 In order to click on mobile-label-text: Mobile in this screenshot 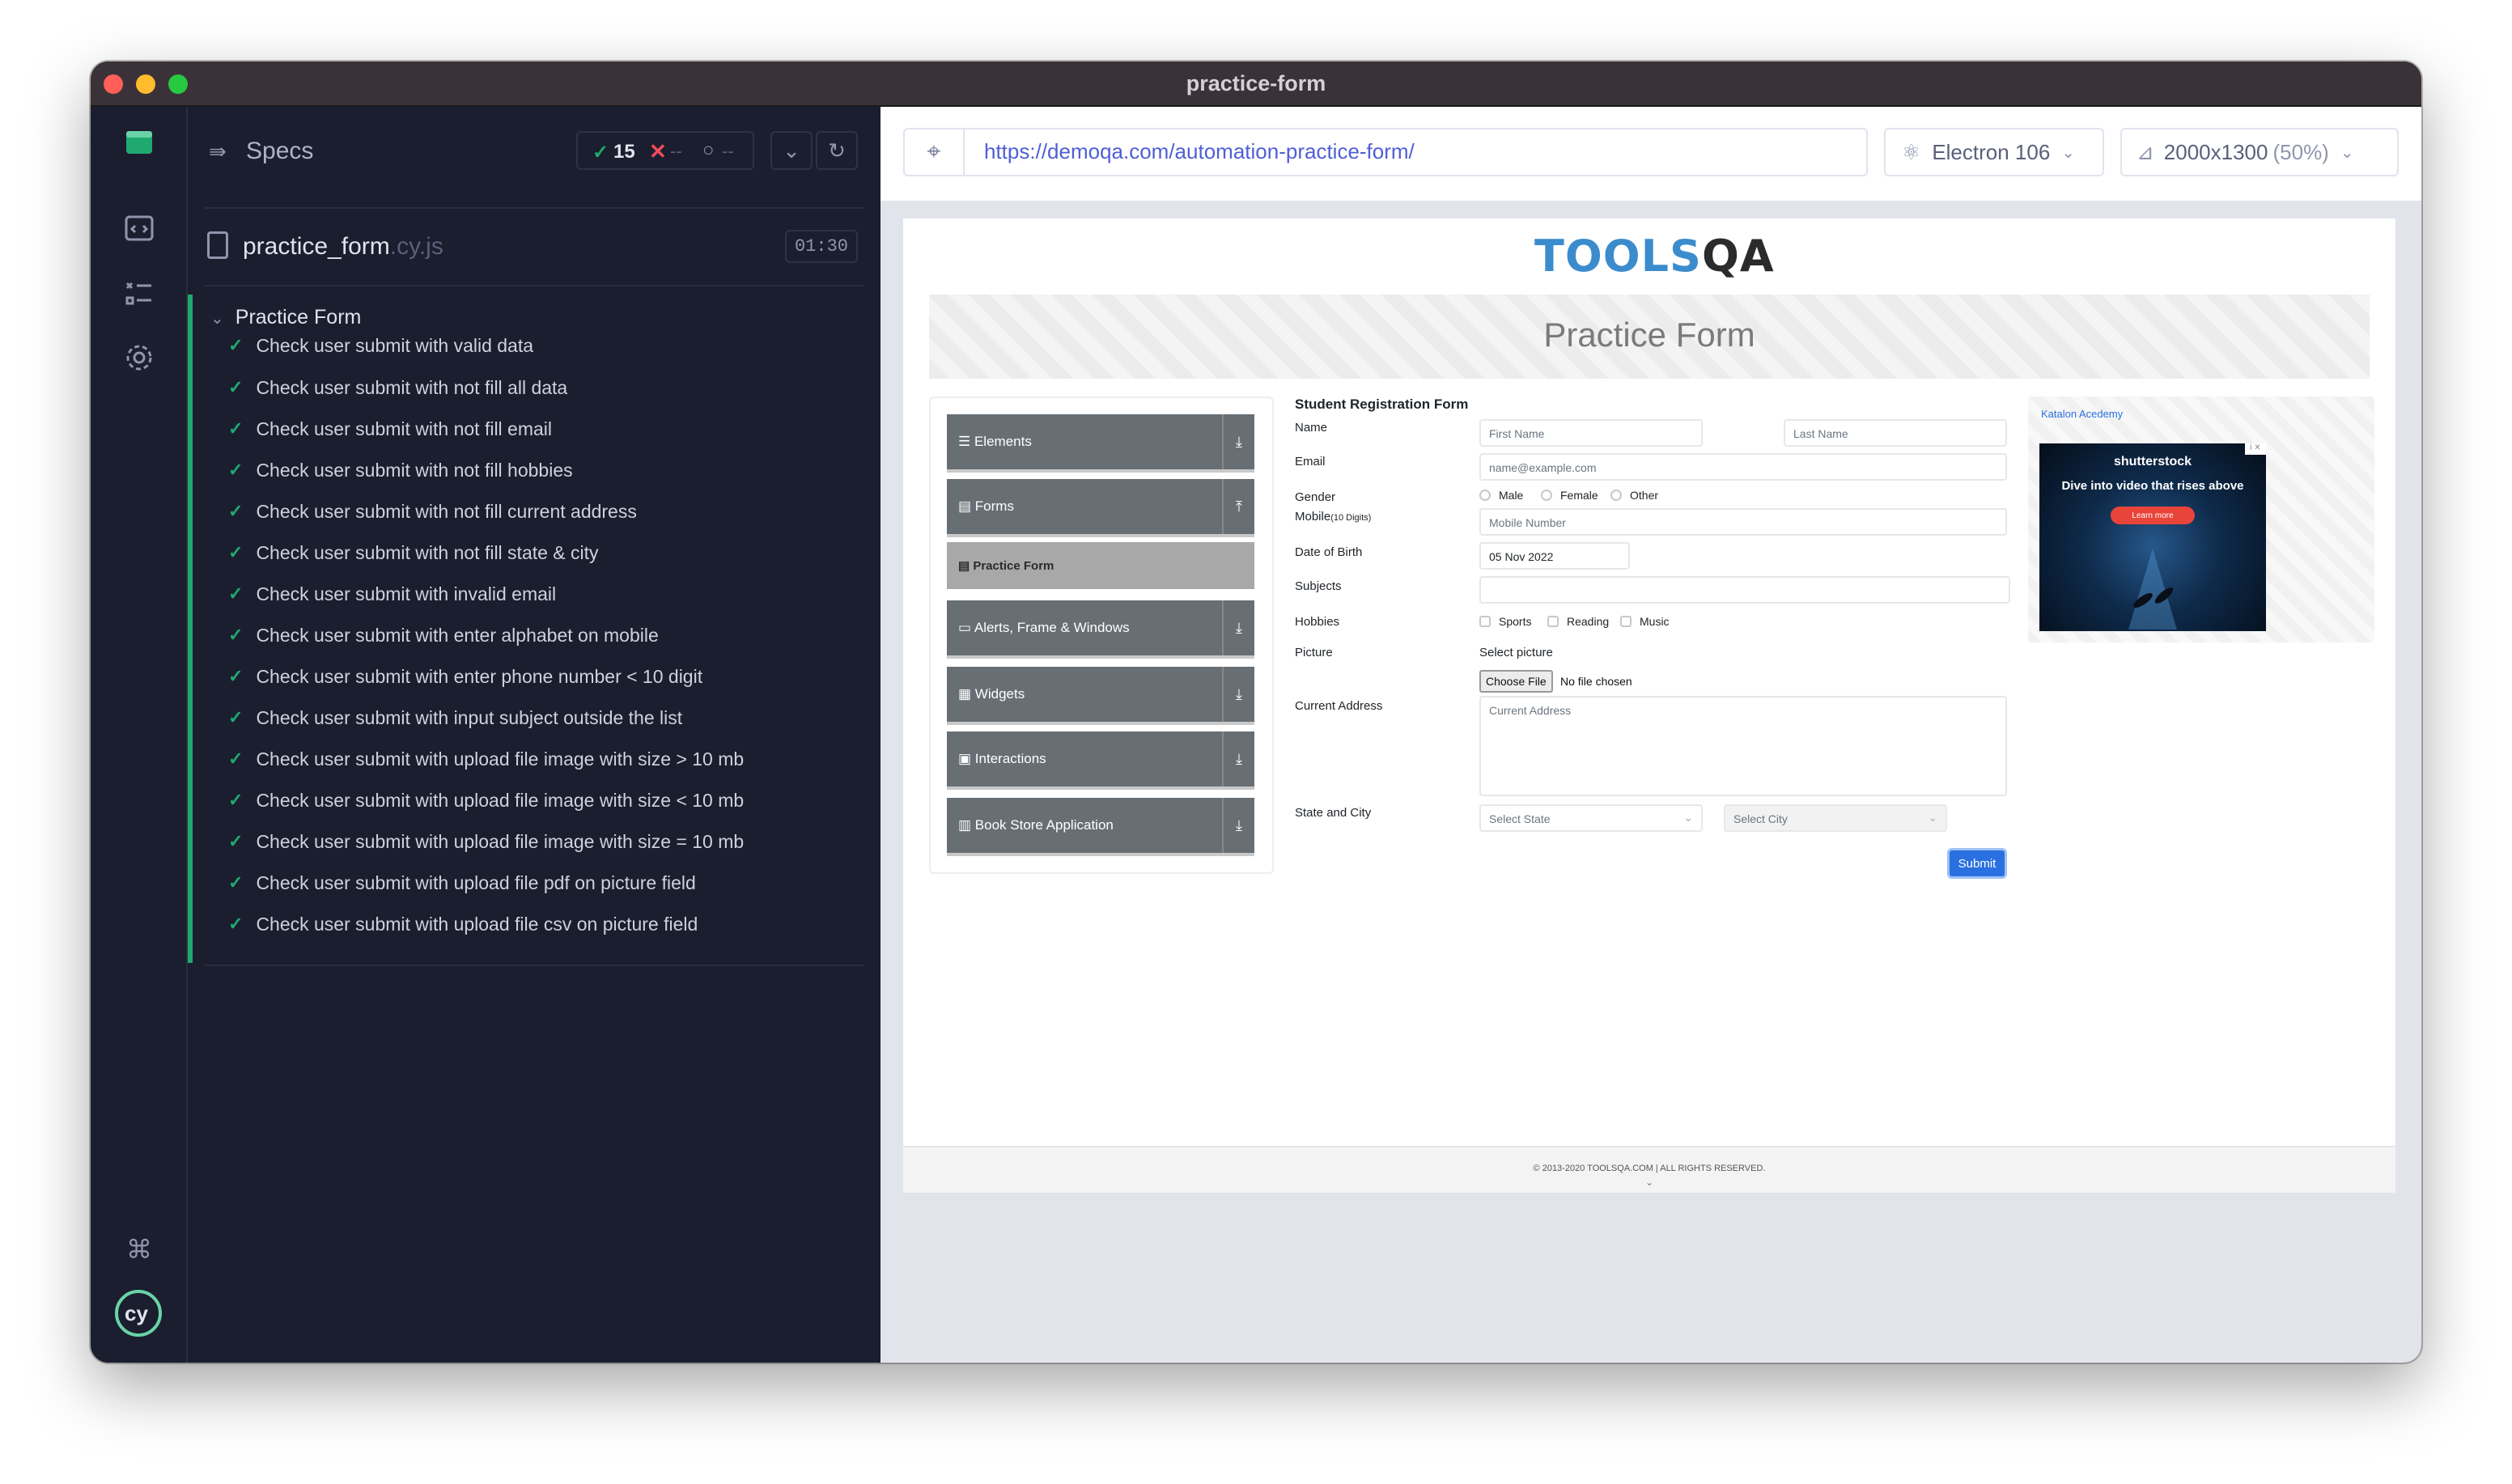, I will do `click(1313, 517)`.